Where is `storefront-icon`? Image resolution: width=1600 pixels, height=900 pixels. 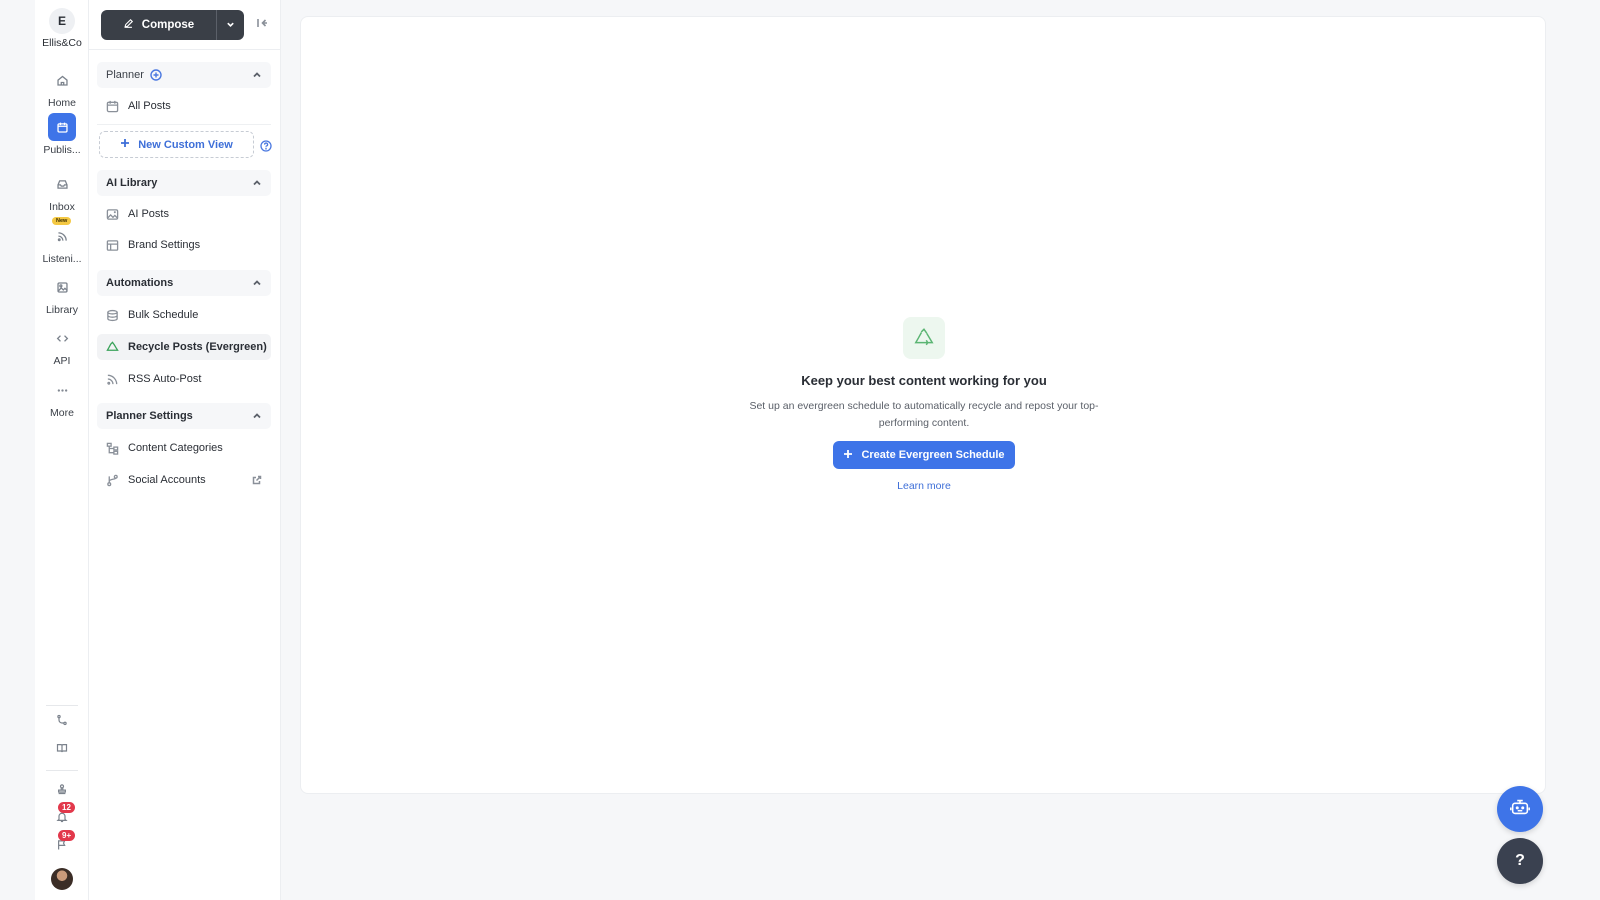 storefront-icon is located at coordinates (112, 245).